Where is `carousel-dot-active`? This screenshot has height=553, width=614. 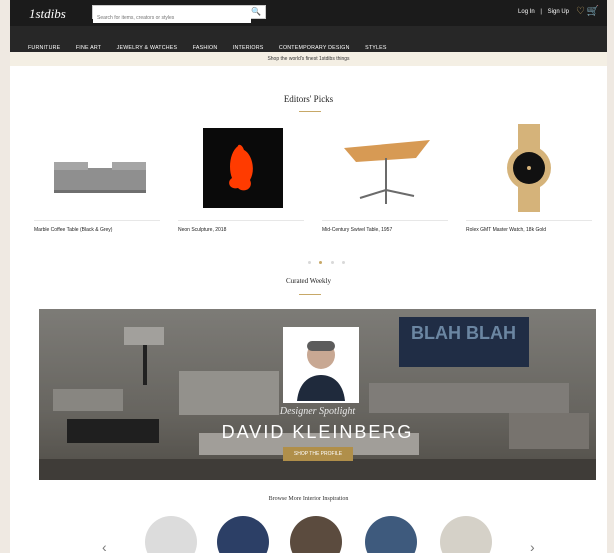
carousel-dot-active is located at coordinates (321, 262).